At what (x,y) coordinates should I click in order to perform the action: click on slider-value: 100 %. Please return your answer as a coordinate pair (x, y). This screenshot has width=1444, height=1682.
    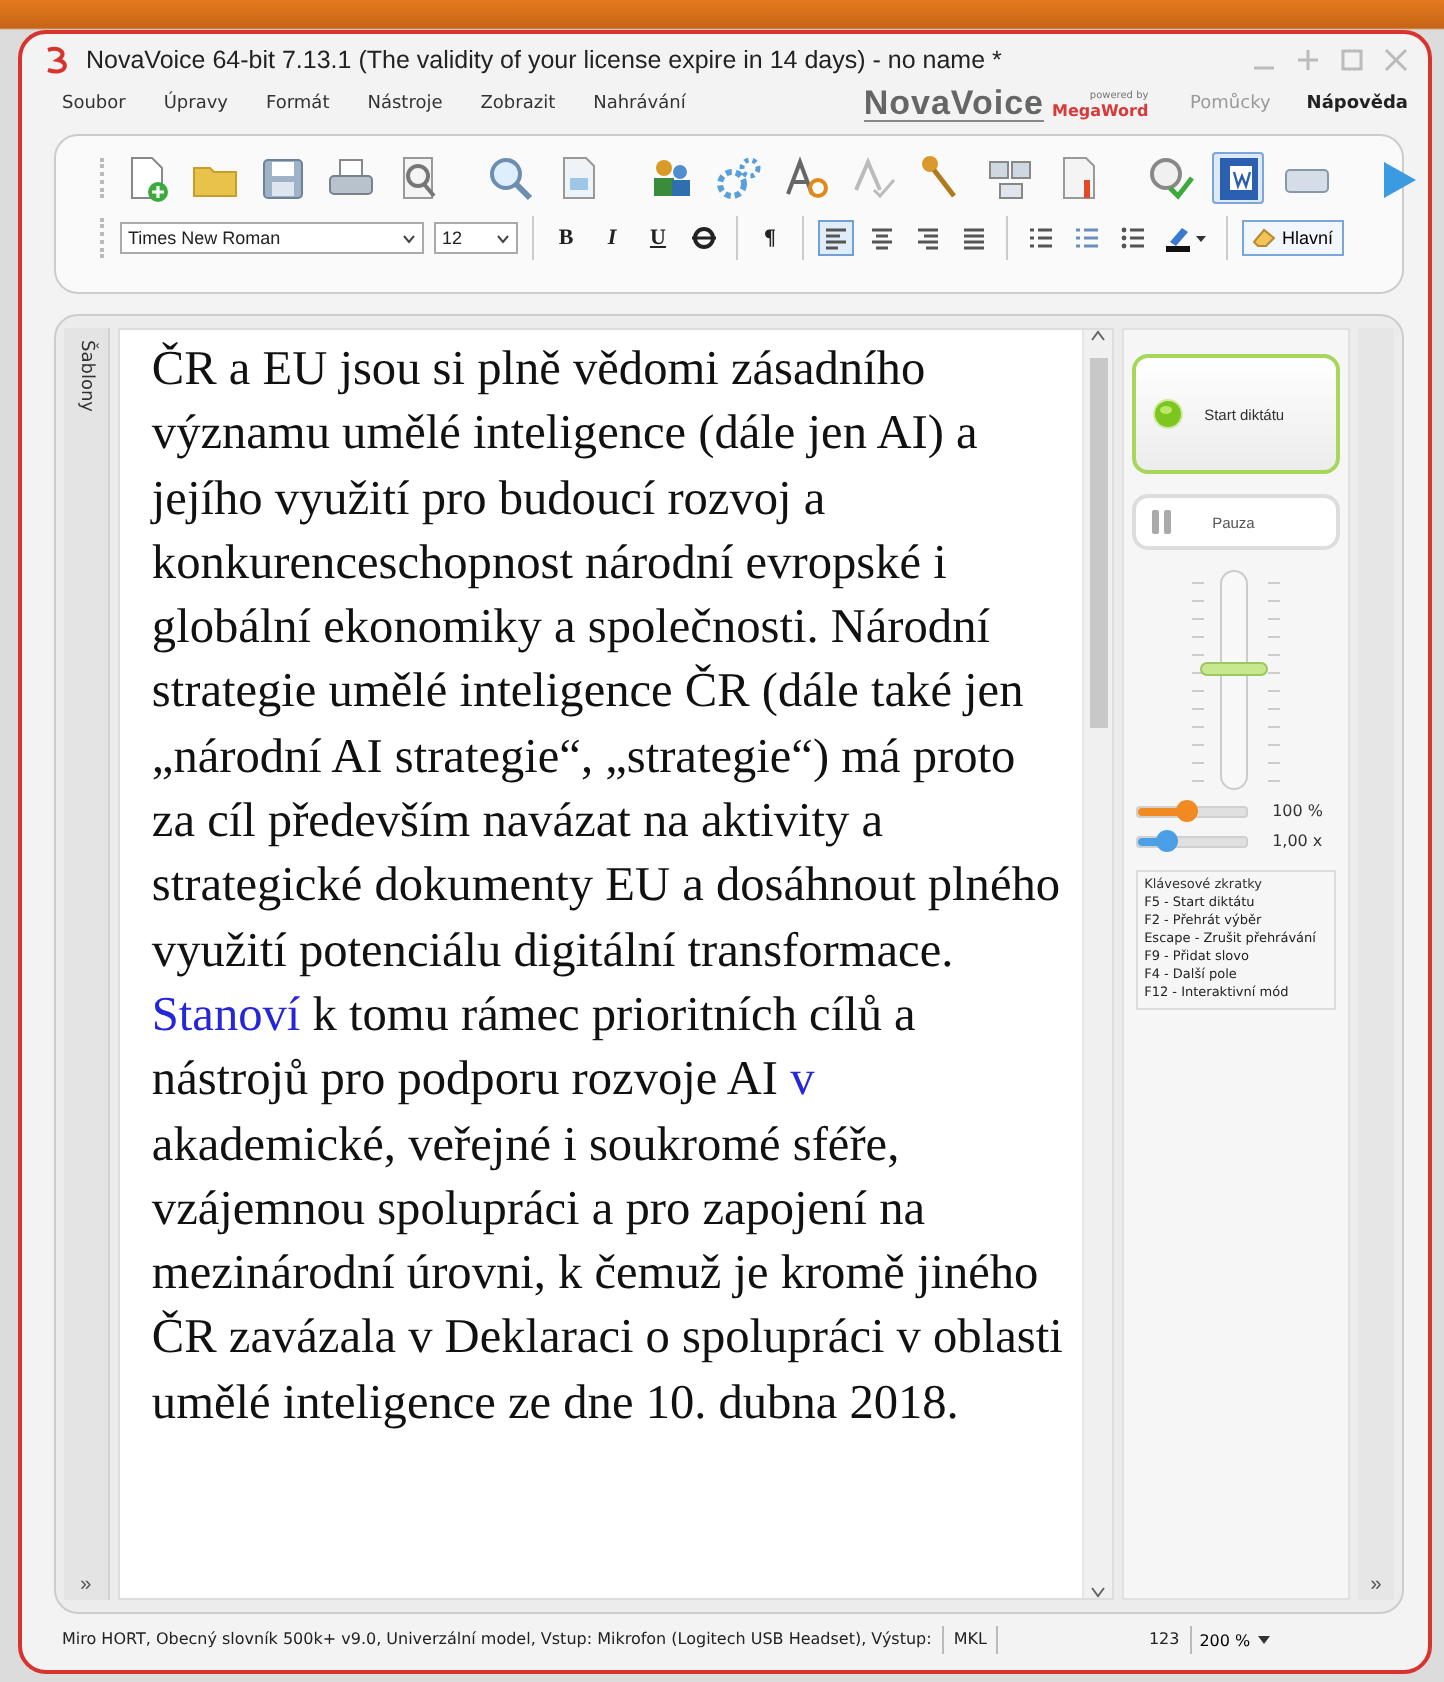
    Looking at the image, I should click on (1297, 811).